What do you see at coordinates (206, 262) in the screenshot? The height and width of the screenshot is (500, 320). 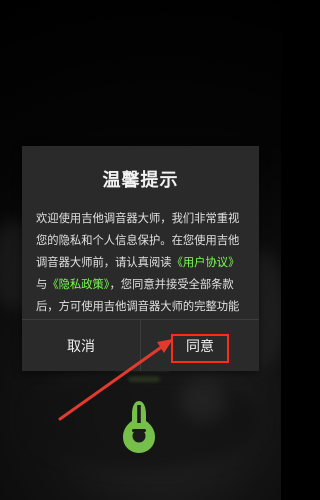 I see `user-agreement-link: 《用户协议》` at bounding box center [206, 262].